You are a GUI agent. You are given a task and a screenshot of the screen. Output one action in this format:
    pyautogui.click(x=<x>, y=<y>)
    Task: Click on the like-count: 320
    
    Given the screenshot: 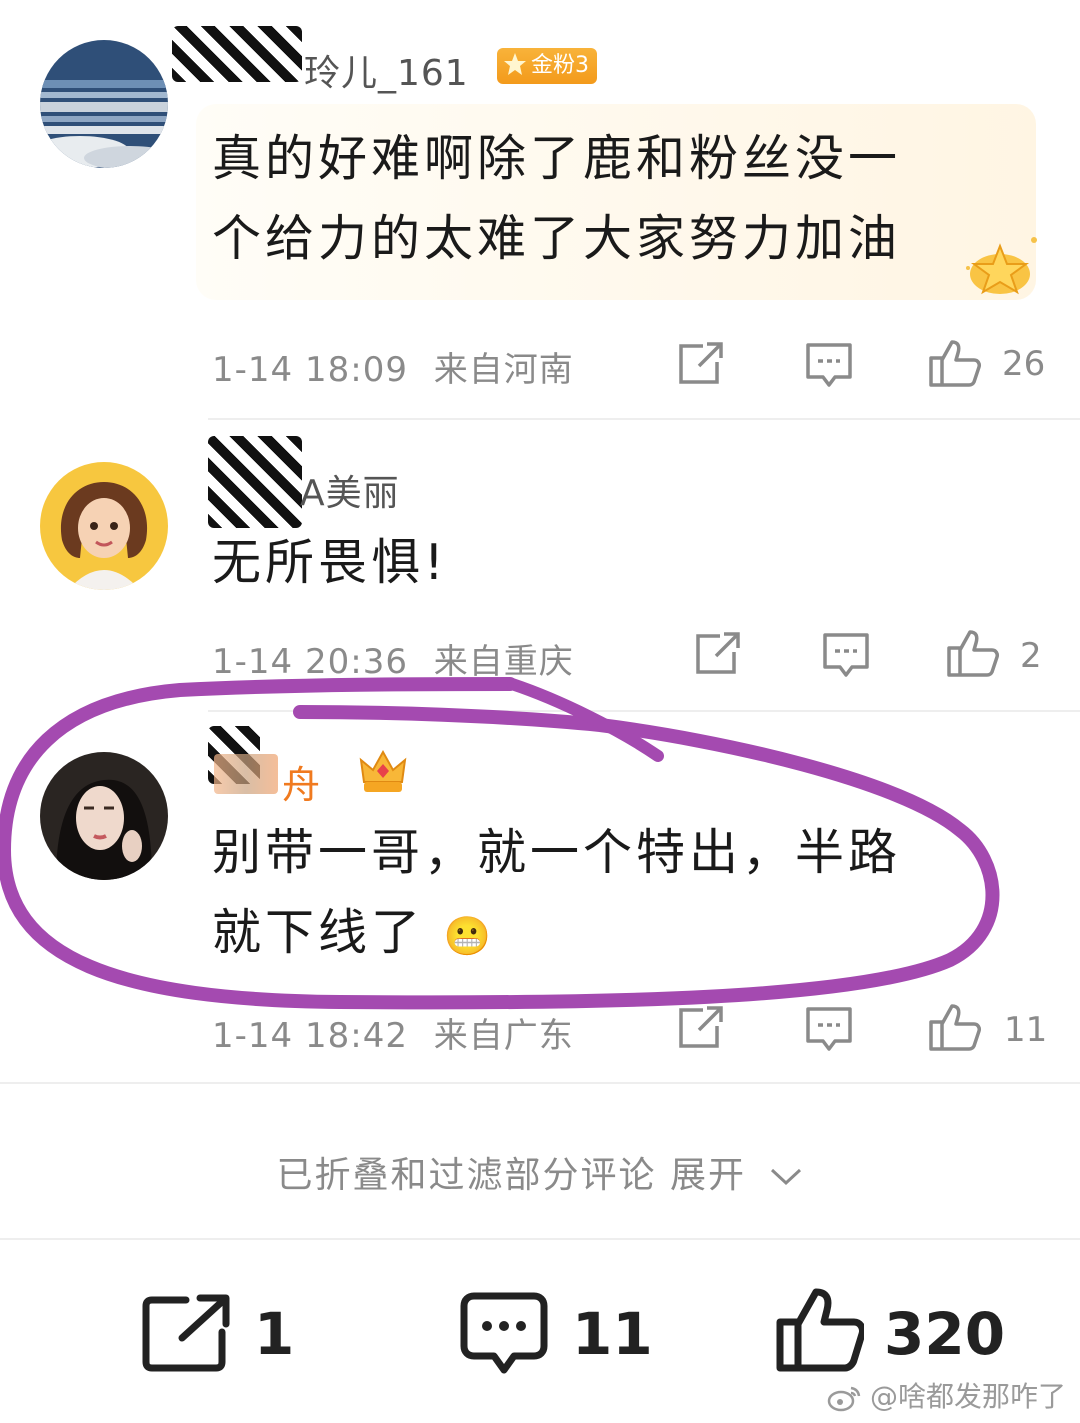 What is the action you would take?
    pyautogui.click(x=945, y=1334)
    